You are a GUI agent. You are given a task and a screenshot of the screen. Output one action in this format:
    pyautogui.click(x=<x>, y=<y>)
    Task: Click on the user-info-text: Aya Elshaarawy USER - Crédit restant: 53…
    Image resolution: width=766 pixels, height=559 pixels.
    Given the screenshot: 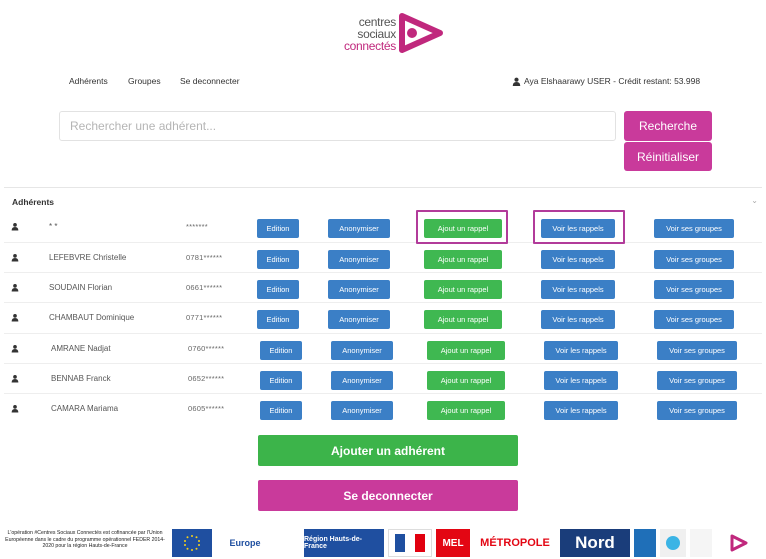 What is the action you would take?
    pyautogui.click(x=612, y=81)
    